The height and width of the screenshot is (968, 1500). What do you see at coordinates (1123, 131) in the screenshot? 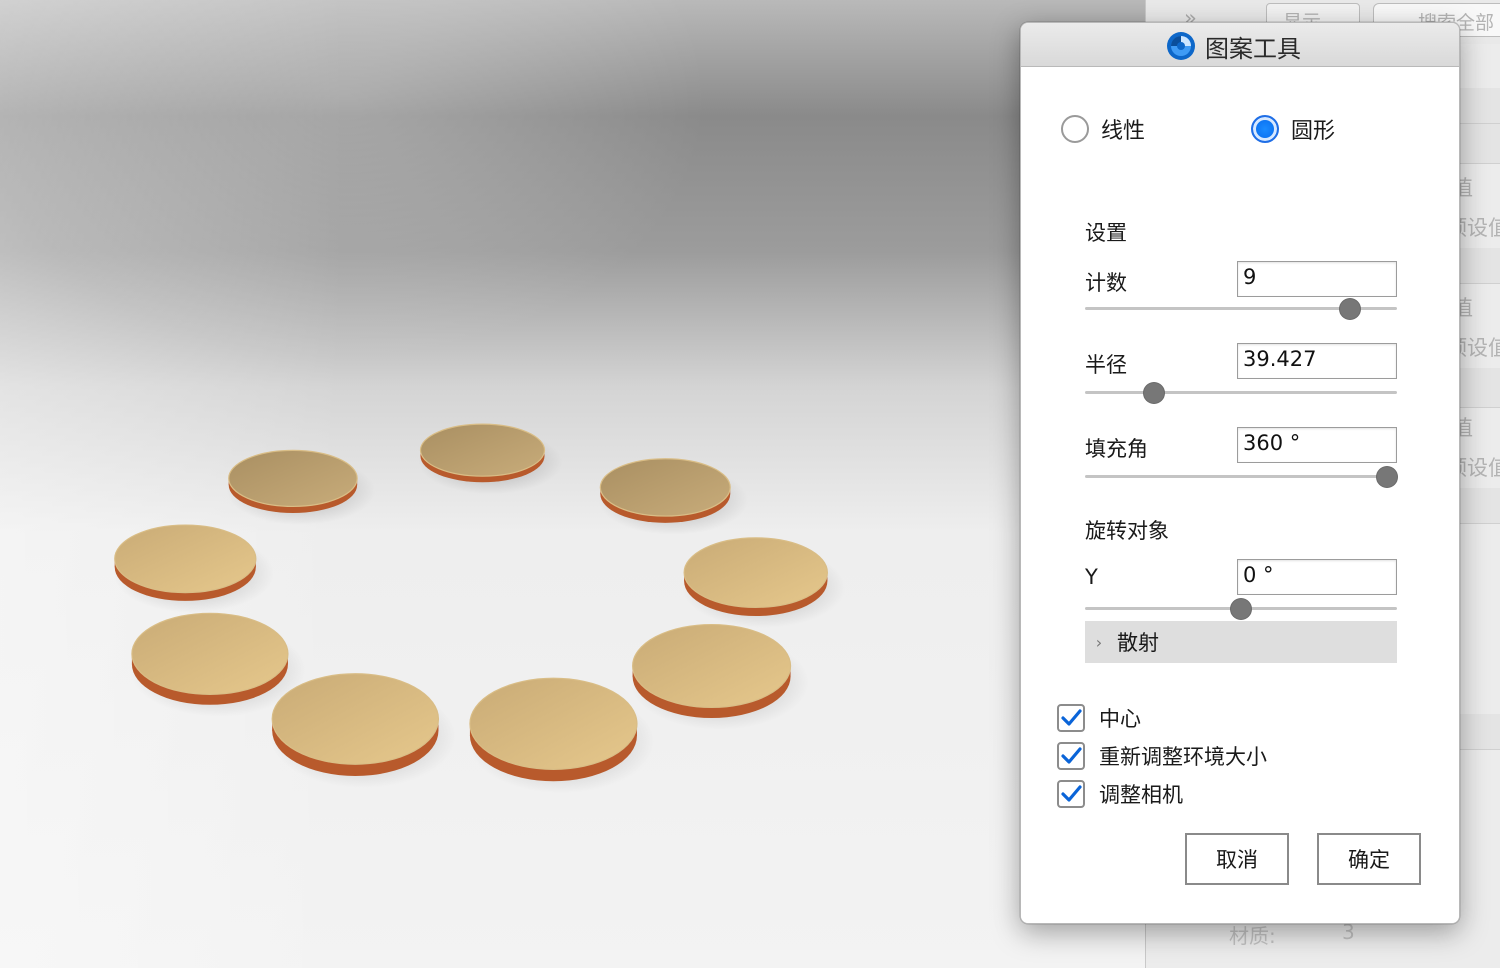
I see `linear-label: 线性` at bounding box center [1123, 131].